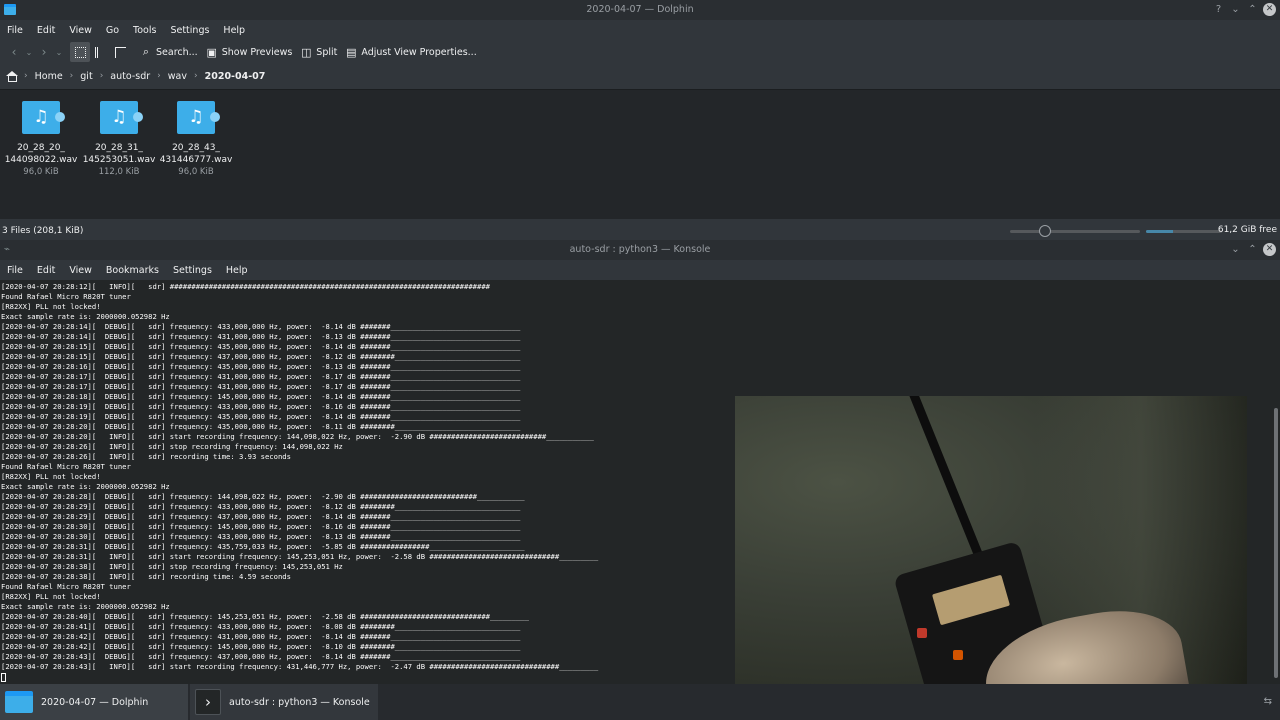 This screenshot has width=1280, height=720. Describe the element at coordinates (119, 148) in the screenshot. I see `file-name-line1: 20_28_31_` at that location.